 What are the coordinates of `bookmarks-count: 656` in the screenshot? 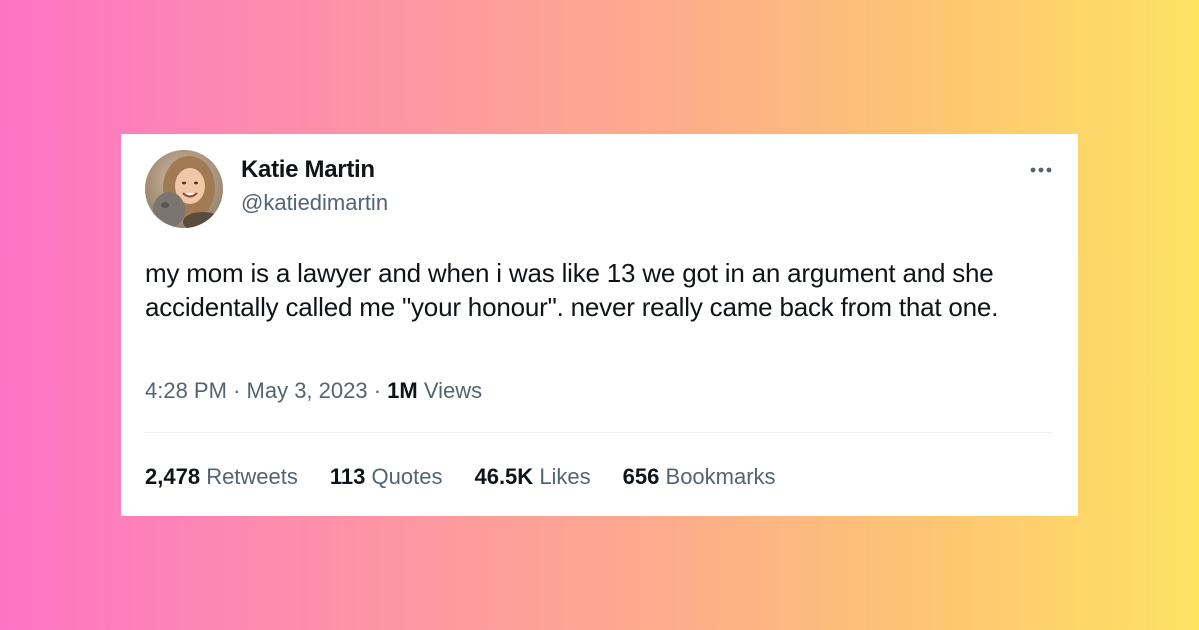 It's located at (641, 476).